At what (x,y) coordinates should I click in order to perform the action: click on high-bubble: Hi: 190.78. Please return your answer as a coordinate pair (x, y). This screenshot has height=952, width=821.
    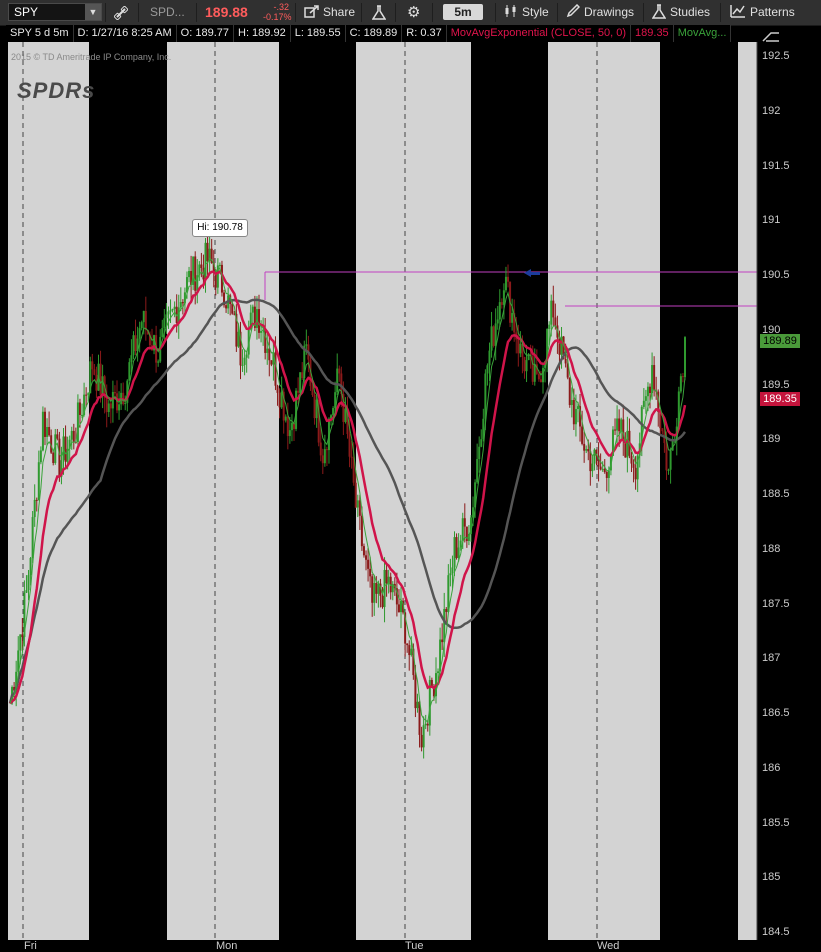
    Looking at the image, I should click on (220, 228).